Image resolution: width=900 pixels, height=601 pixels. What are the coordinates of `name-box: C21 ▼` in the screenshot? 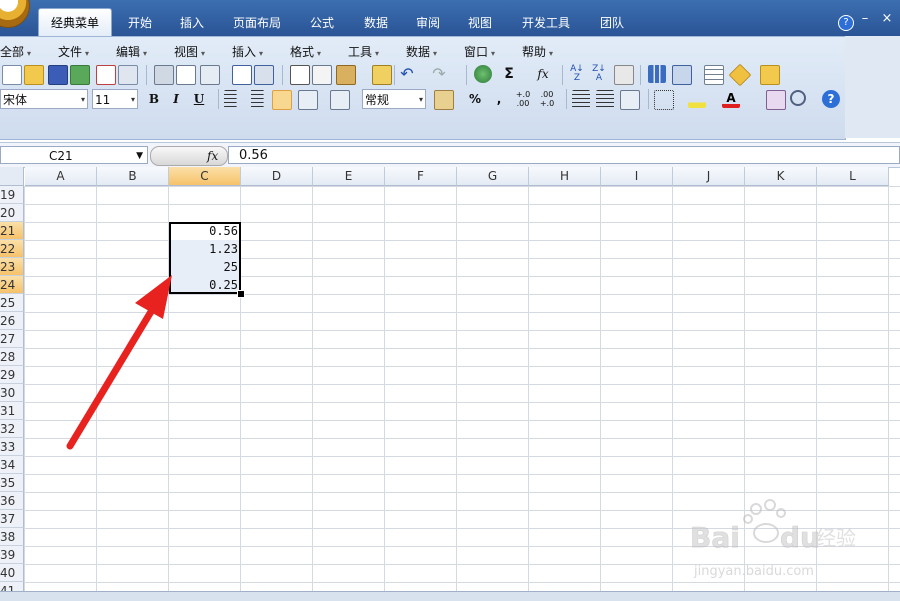 It's located at (74, 155).